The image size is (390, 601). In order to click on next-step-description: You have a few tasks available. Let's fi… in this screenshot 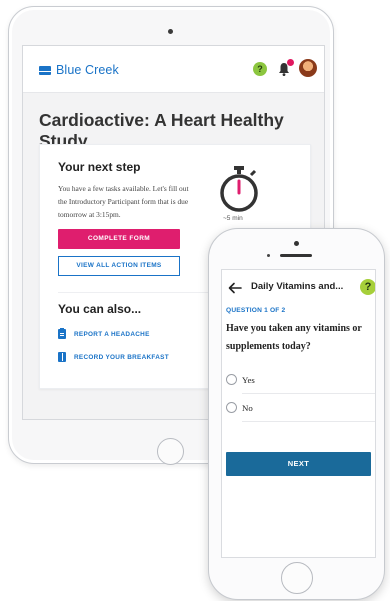, I will do `click(123, 201)`.